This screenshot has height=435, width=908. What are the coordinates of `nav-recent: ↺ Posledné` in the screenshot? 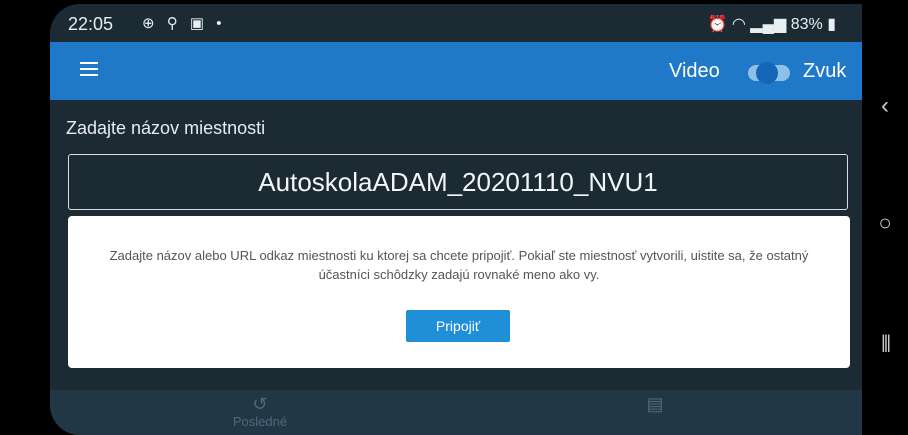 It's located at (260, 411).